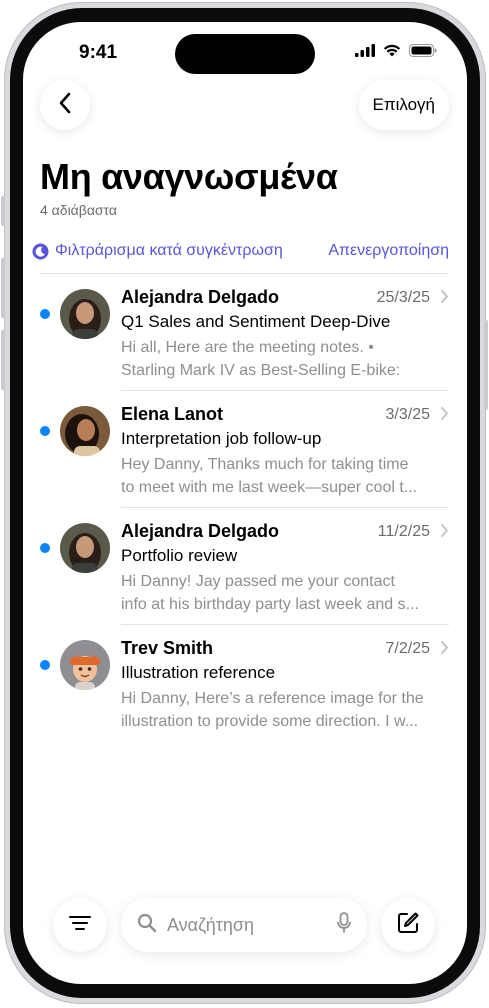 The width and height of the screenshot is (489, 1008). Describe the element at coordinates (78, 210) in the screenshot. I see `unread-count: 4 αδιάβαστα` at that location.